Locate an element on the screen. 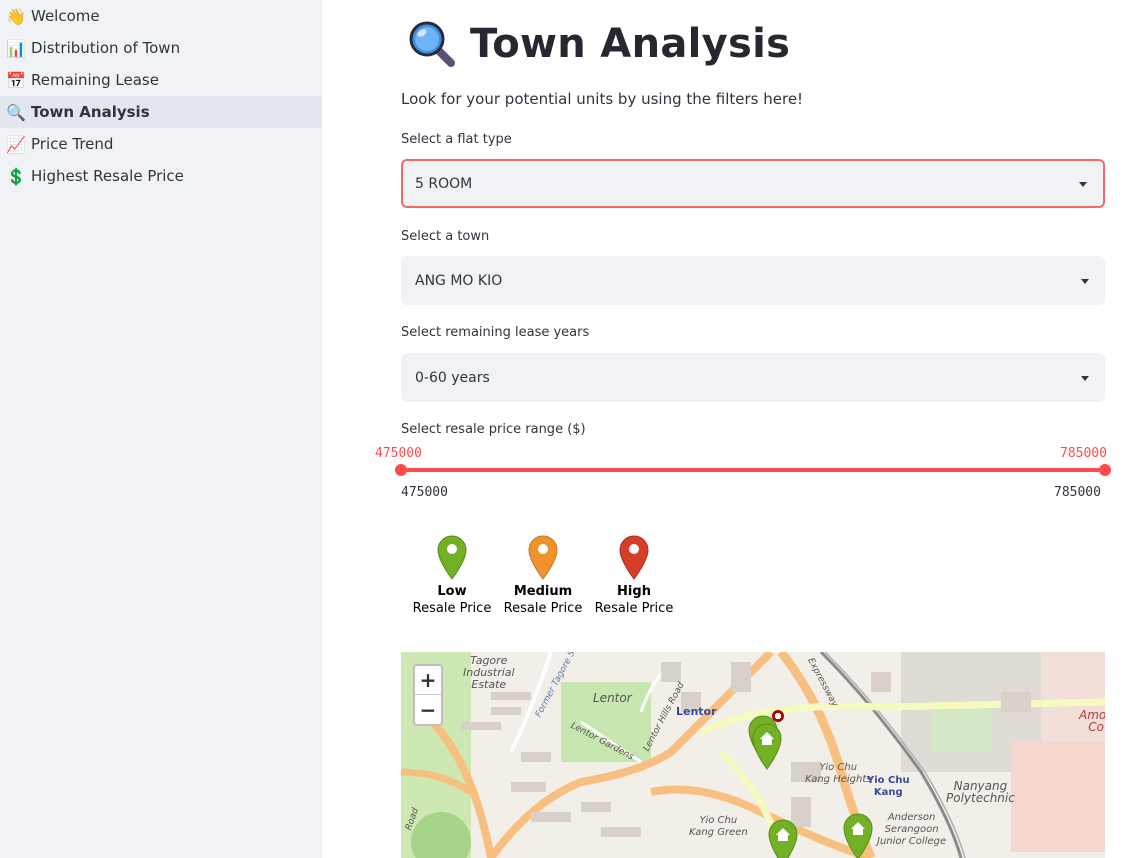  sidebar-item-price-trend: 📈 Price Trend is located at coordinates (161, 144).